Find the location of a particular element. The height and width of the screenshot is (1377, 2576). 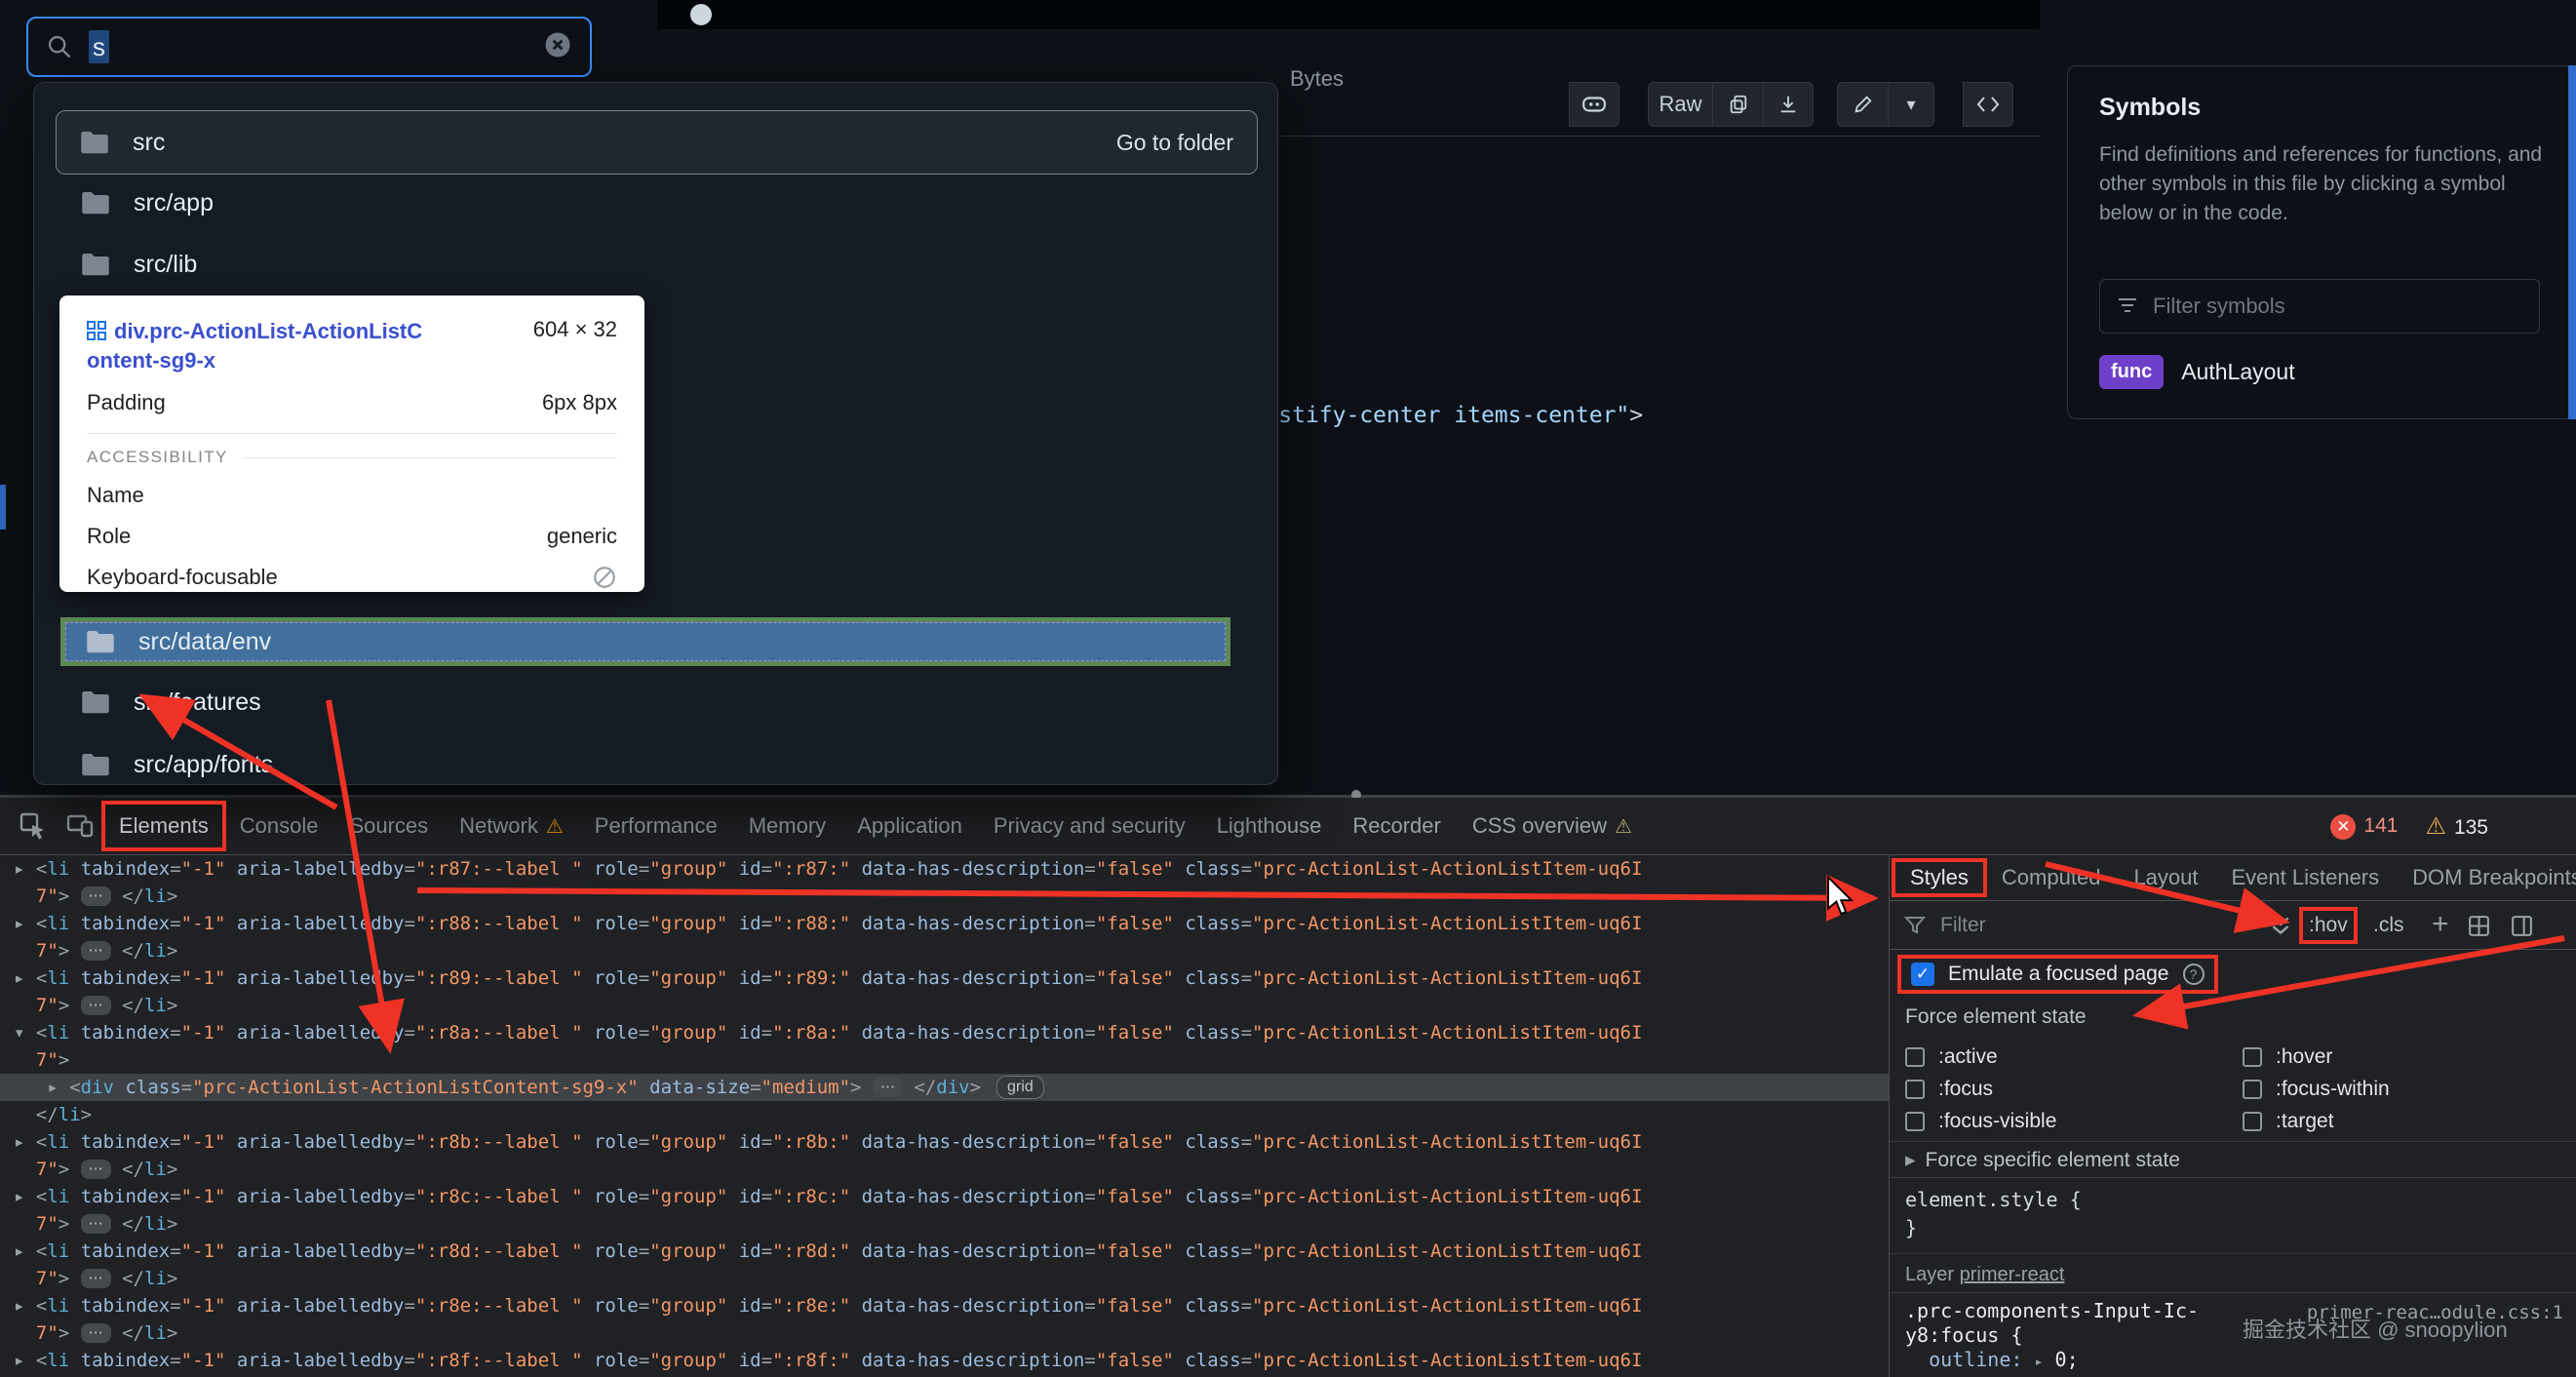

pseudo-checkbox--focus-within: :focus-within is located at coordinates (2401, 1090).